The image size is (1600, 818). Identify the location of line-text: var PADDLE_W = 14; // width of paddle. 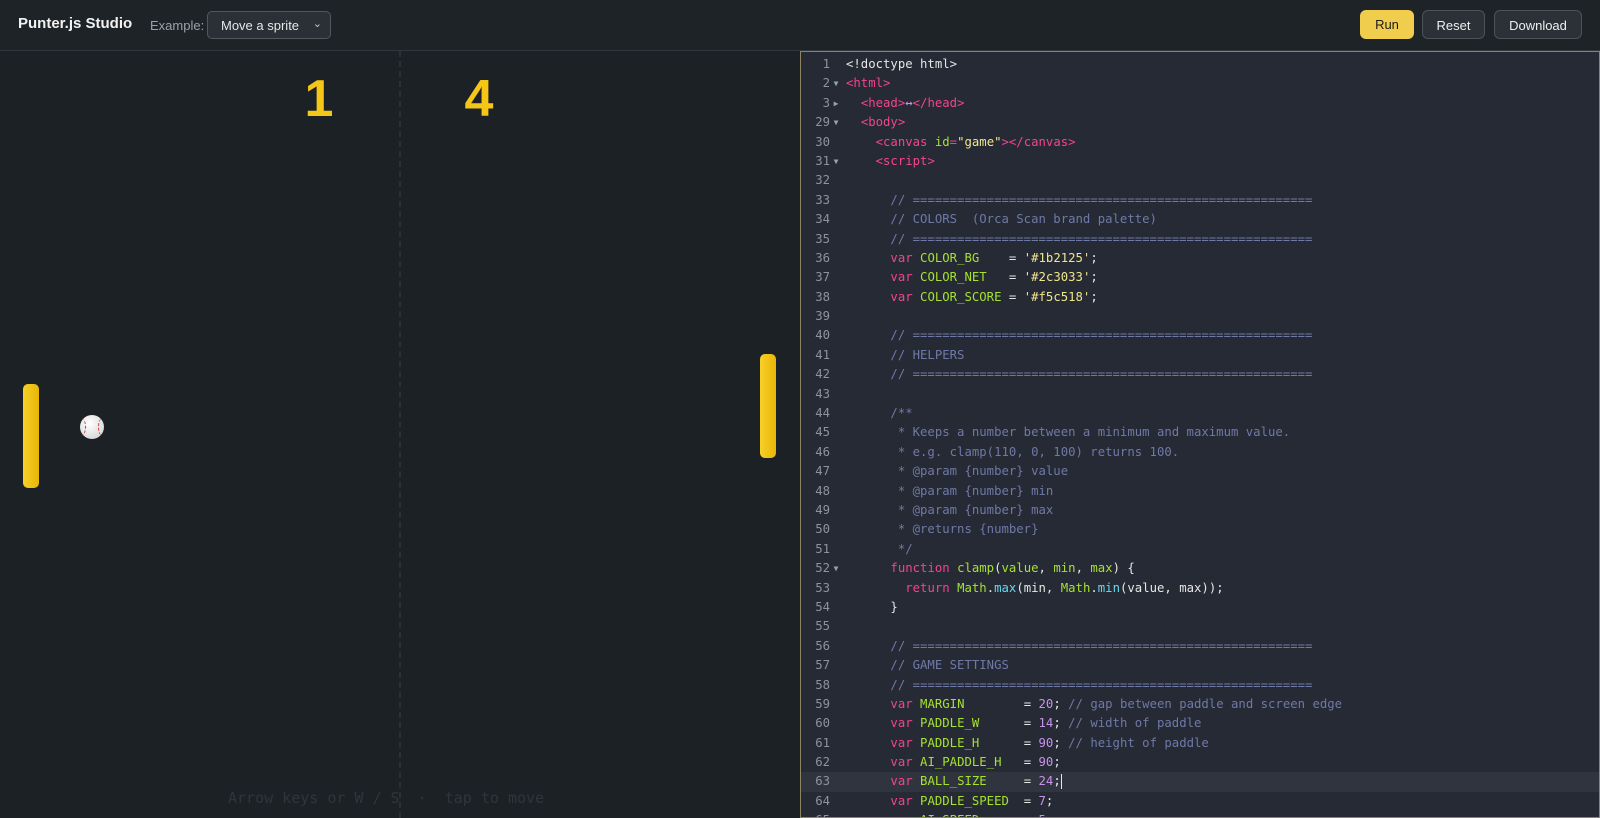
(1023, 723).